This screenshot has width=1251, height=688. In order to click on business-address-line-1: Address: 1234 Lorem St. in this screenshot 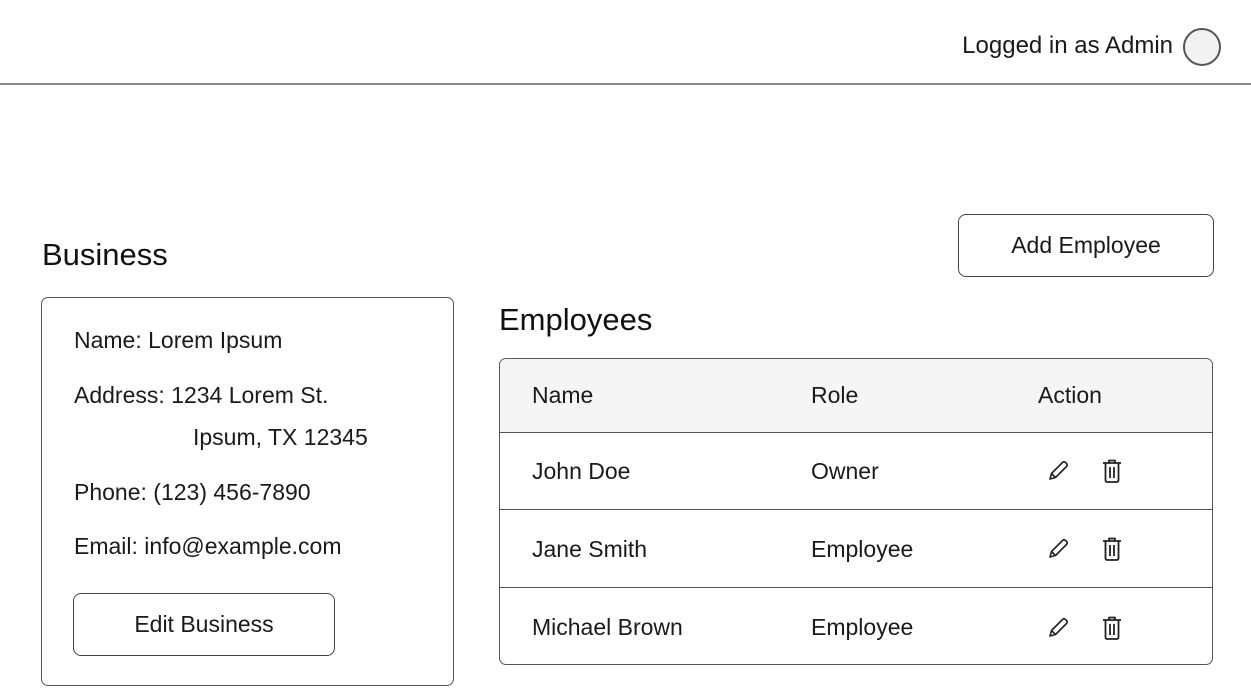, I will do `click(201, 395)`.